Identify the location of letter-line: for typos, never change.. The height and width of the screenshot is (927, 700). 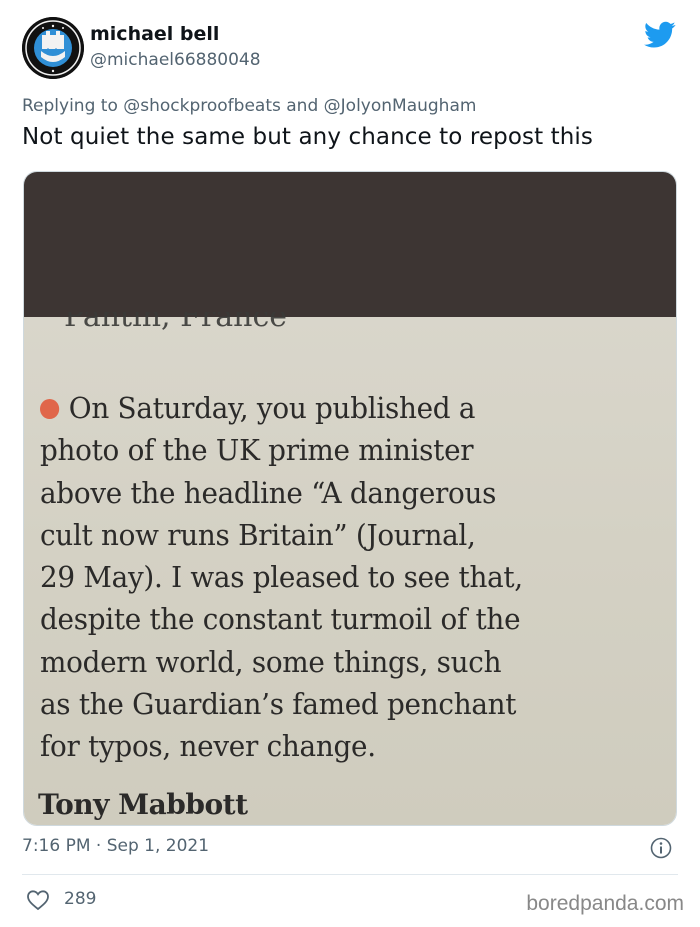
(208, 746).